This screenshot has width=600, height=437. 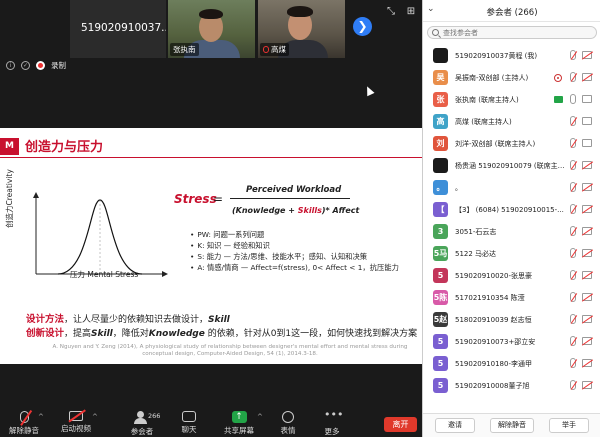 What do you see at coordinates (511, 122) in the screenshot?
I see `participant-row: 高高煤 (联席主持人)` at bounding box center [511, 122].